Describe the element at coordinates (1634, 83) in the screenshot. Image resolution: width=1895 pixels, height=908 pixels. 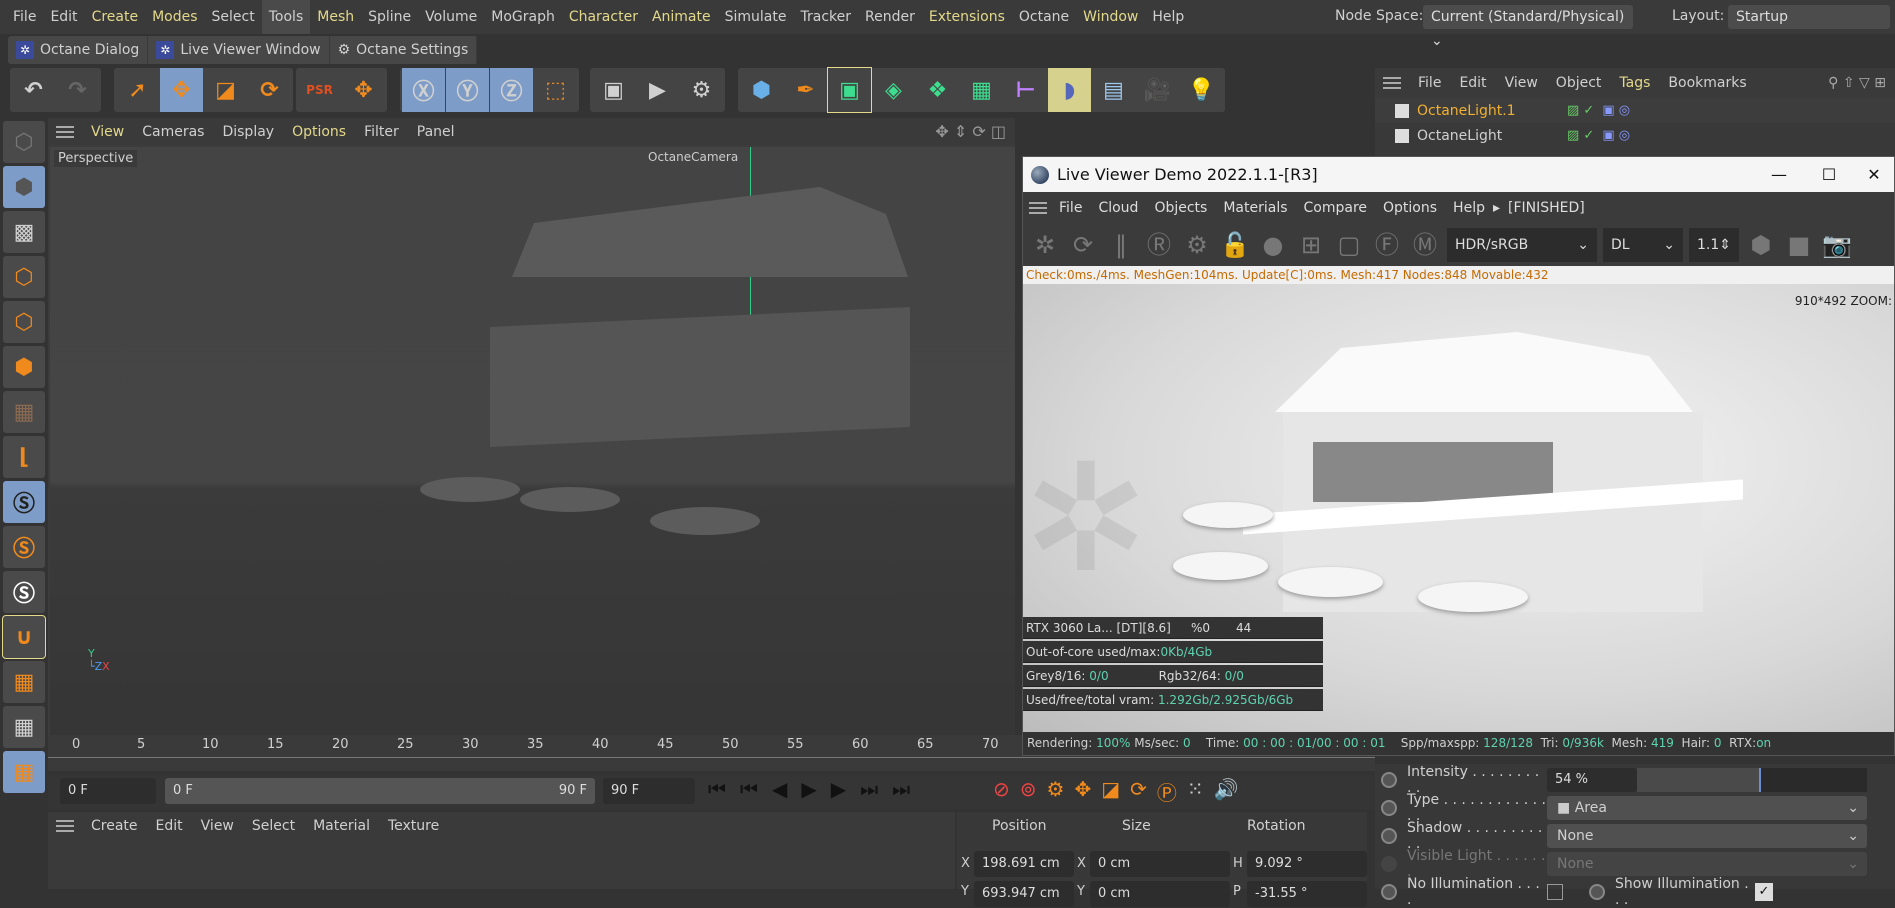
I see `om-menu-tags: Tags` at that location.